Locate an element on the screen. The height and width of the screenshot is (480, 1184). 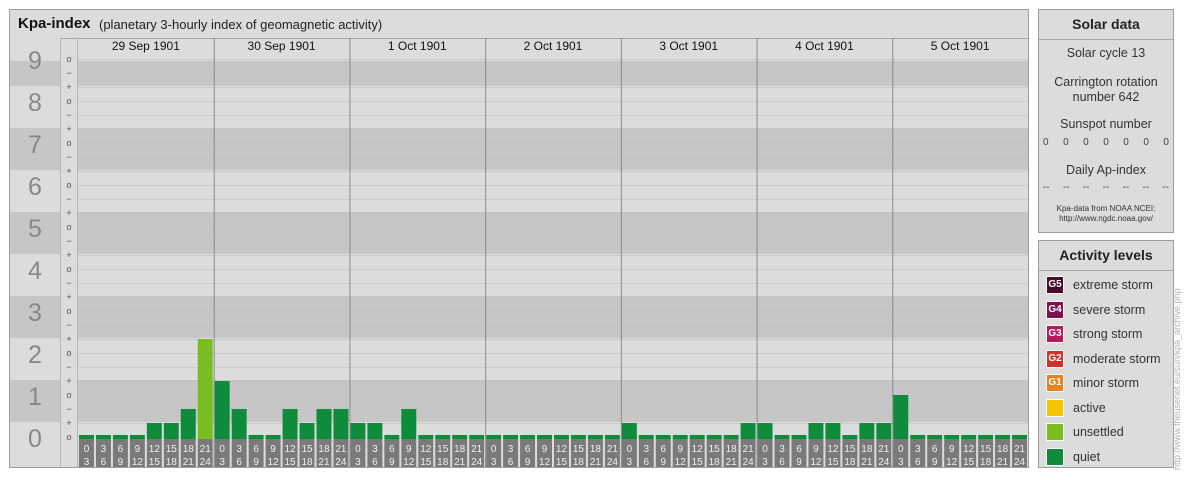
solar-data-title: Solar data is located at coordinates (1106, 25).